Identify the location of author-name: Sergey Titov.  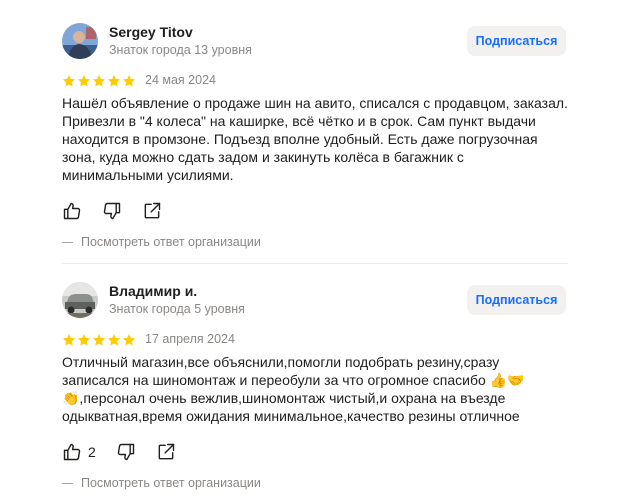
(151, 32).